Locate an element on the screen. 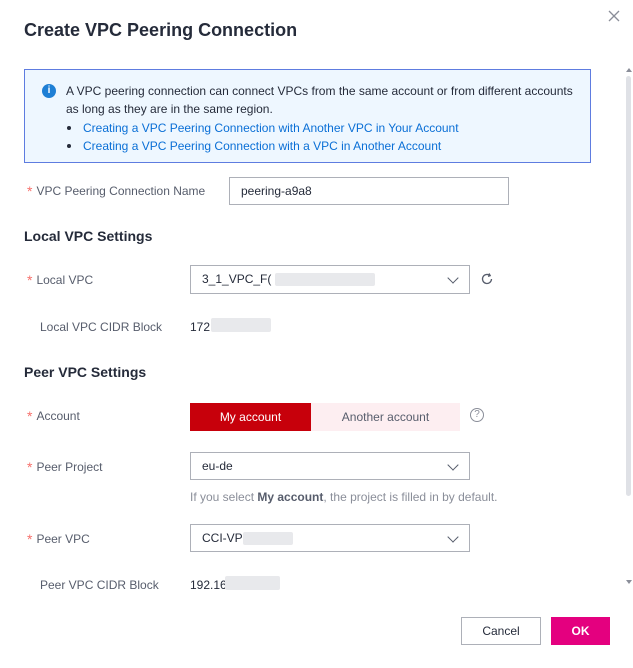  peer-cidr-value: 192.16 is located at coordinates (208, 585).